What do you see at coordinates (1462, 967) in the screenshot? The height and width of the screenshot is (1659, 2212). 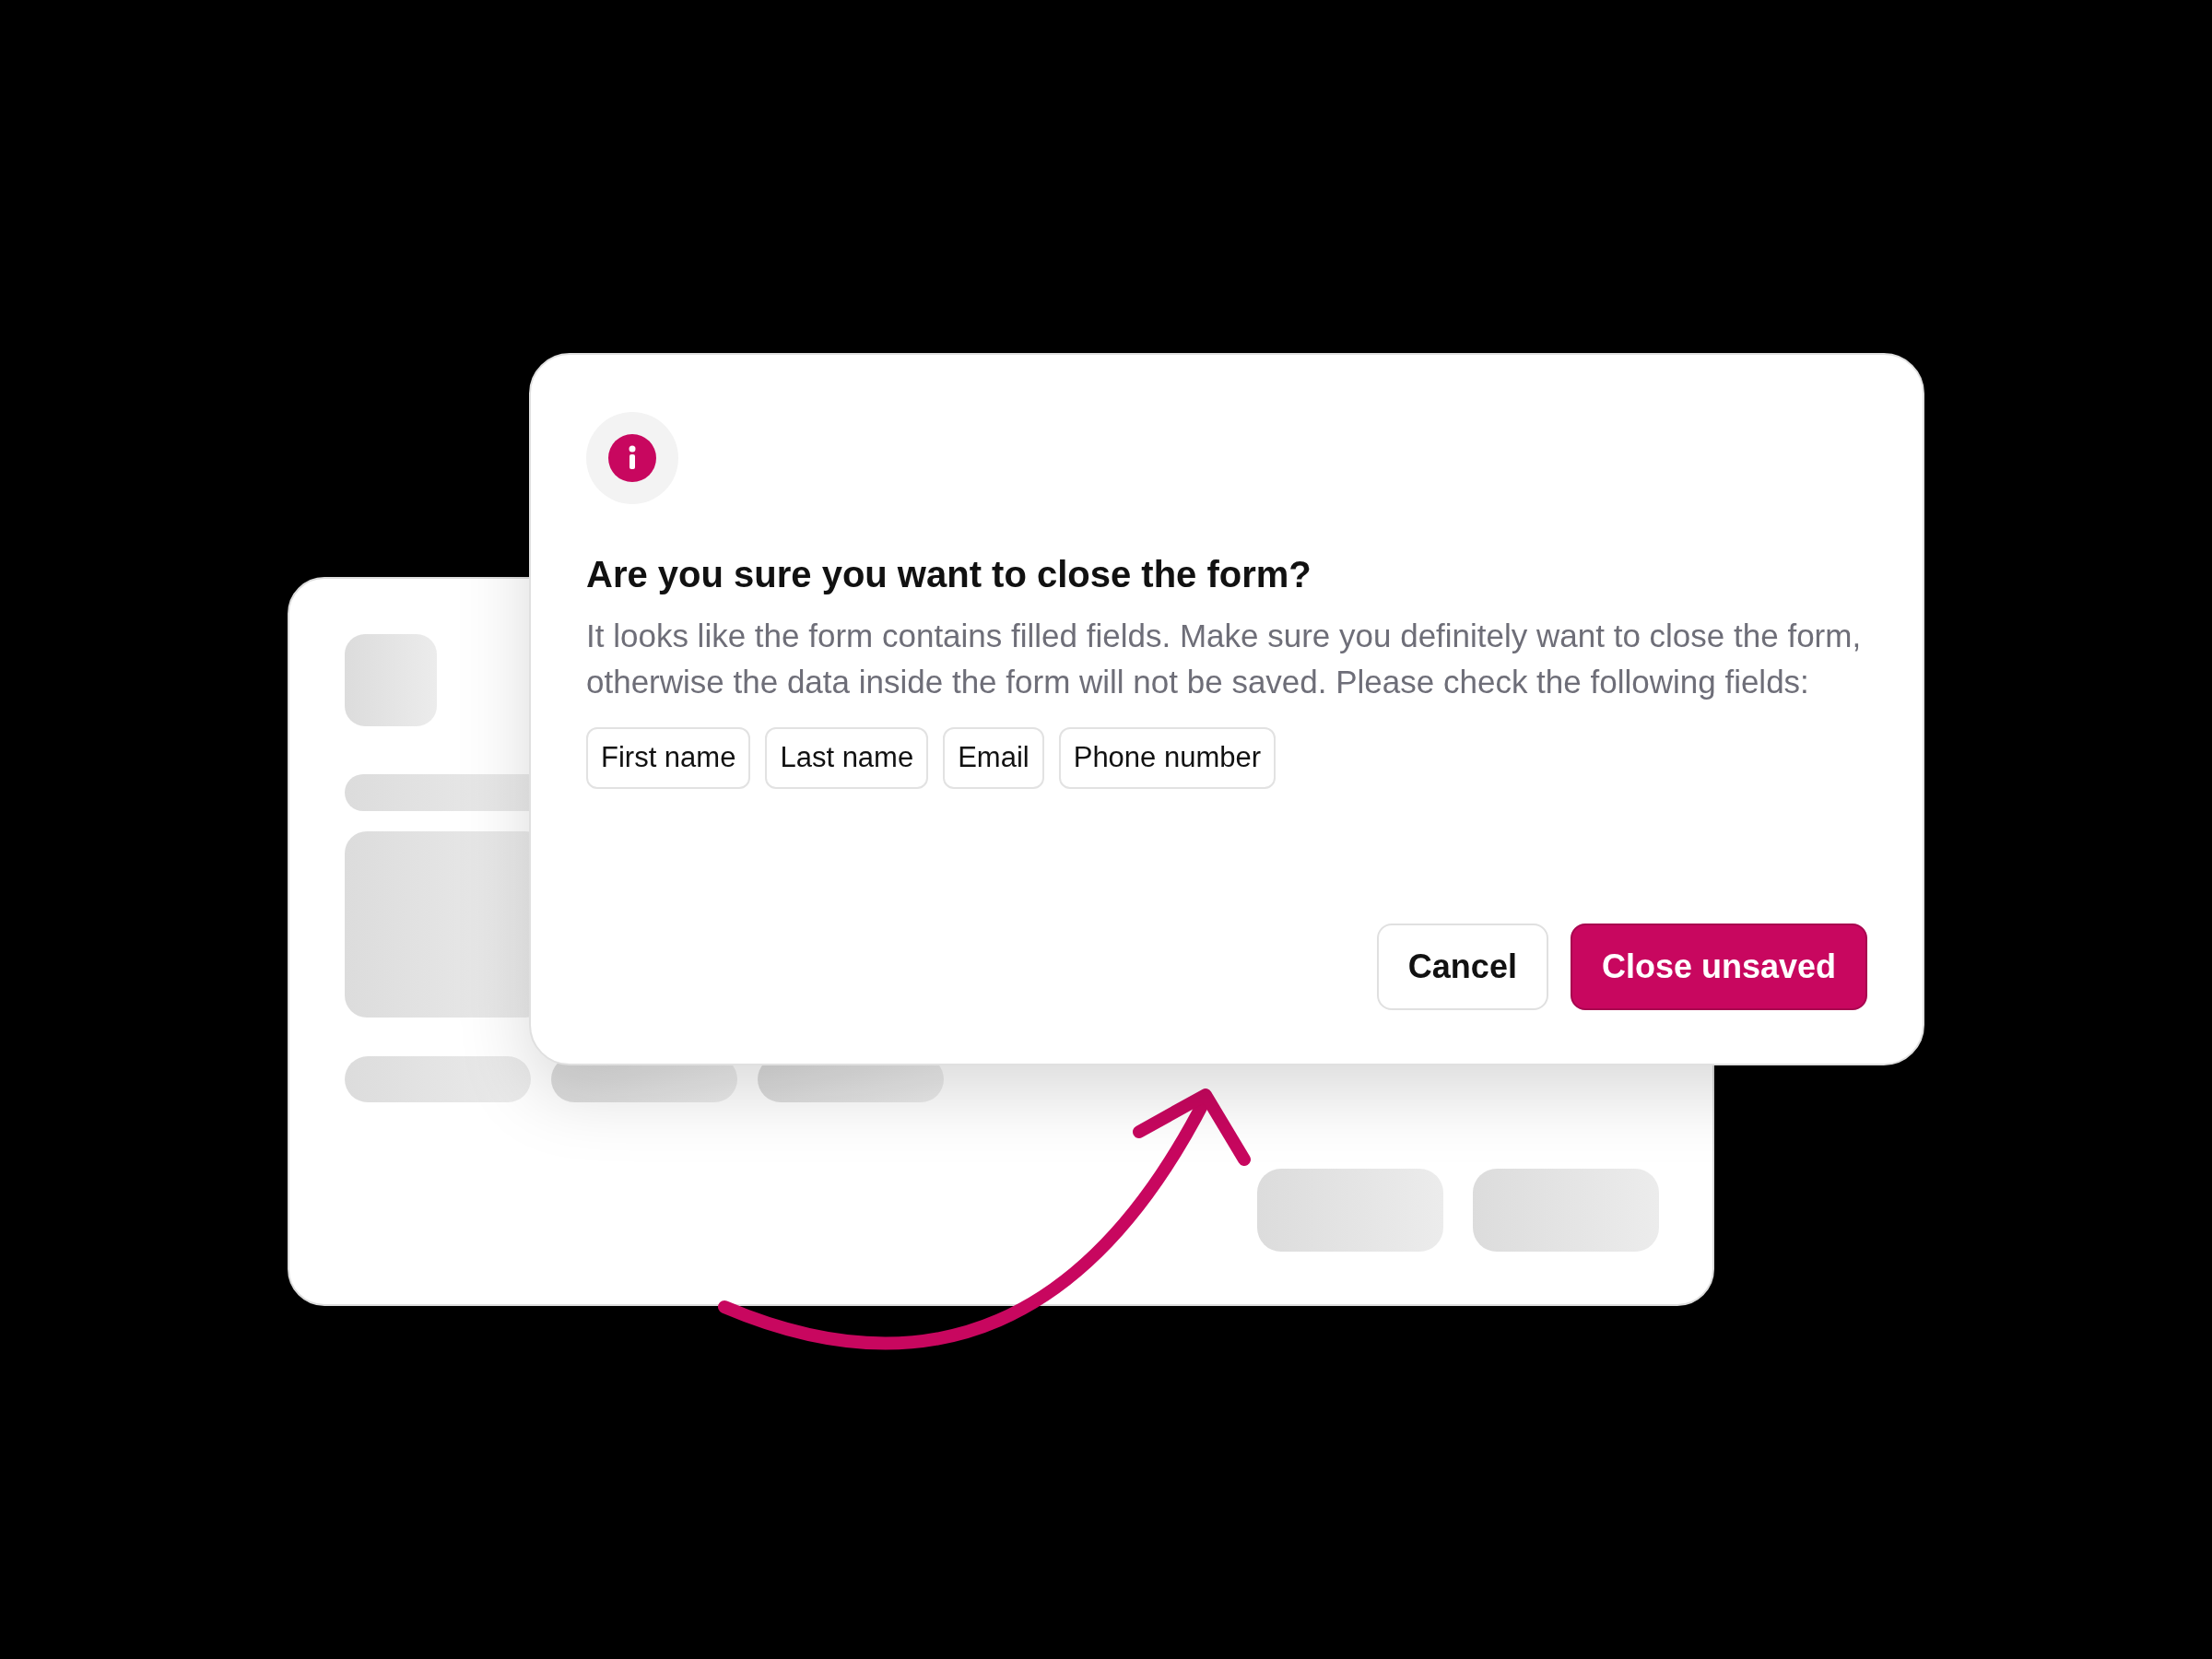 I see `cancel-button: Cancel` at bounding box center [1462, 967].